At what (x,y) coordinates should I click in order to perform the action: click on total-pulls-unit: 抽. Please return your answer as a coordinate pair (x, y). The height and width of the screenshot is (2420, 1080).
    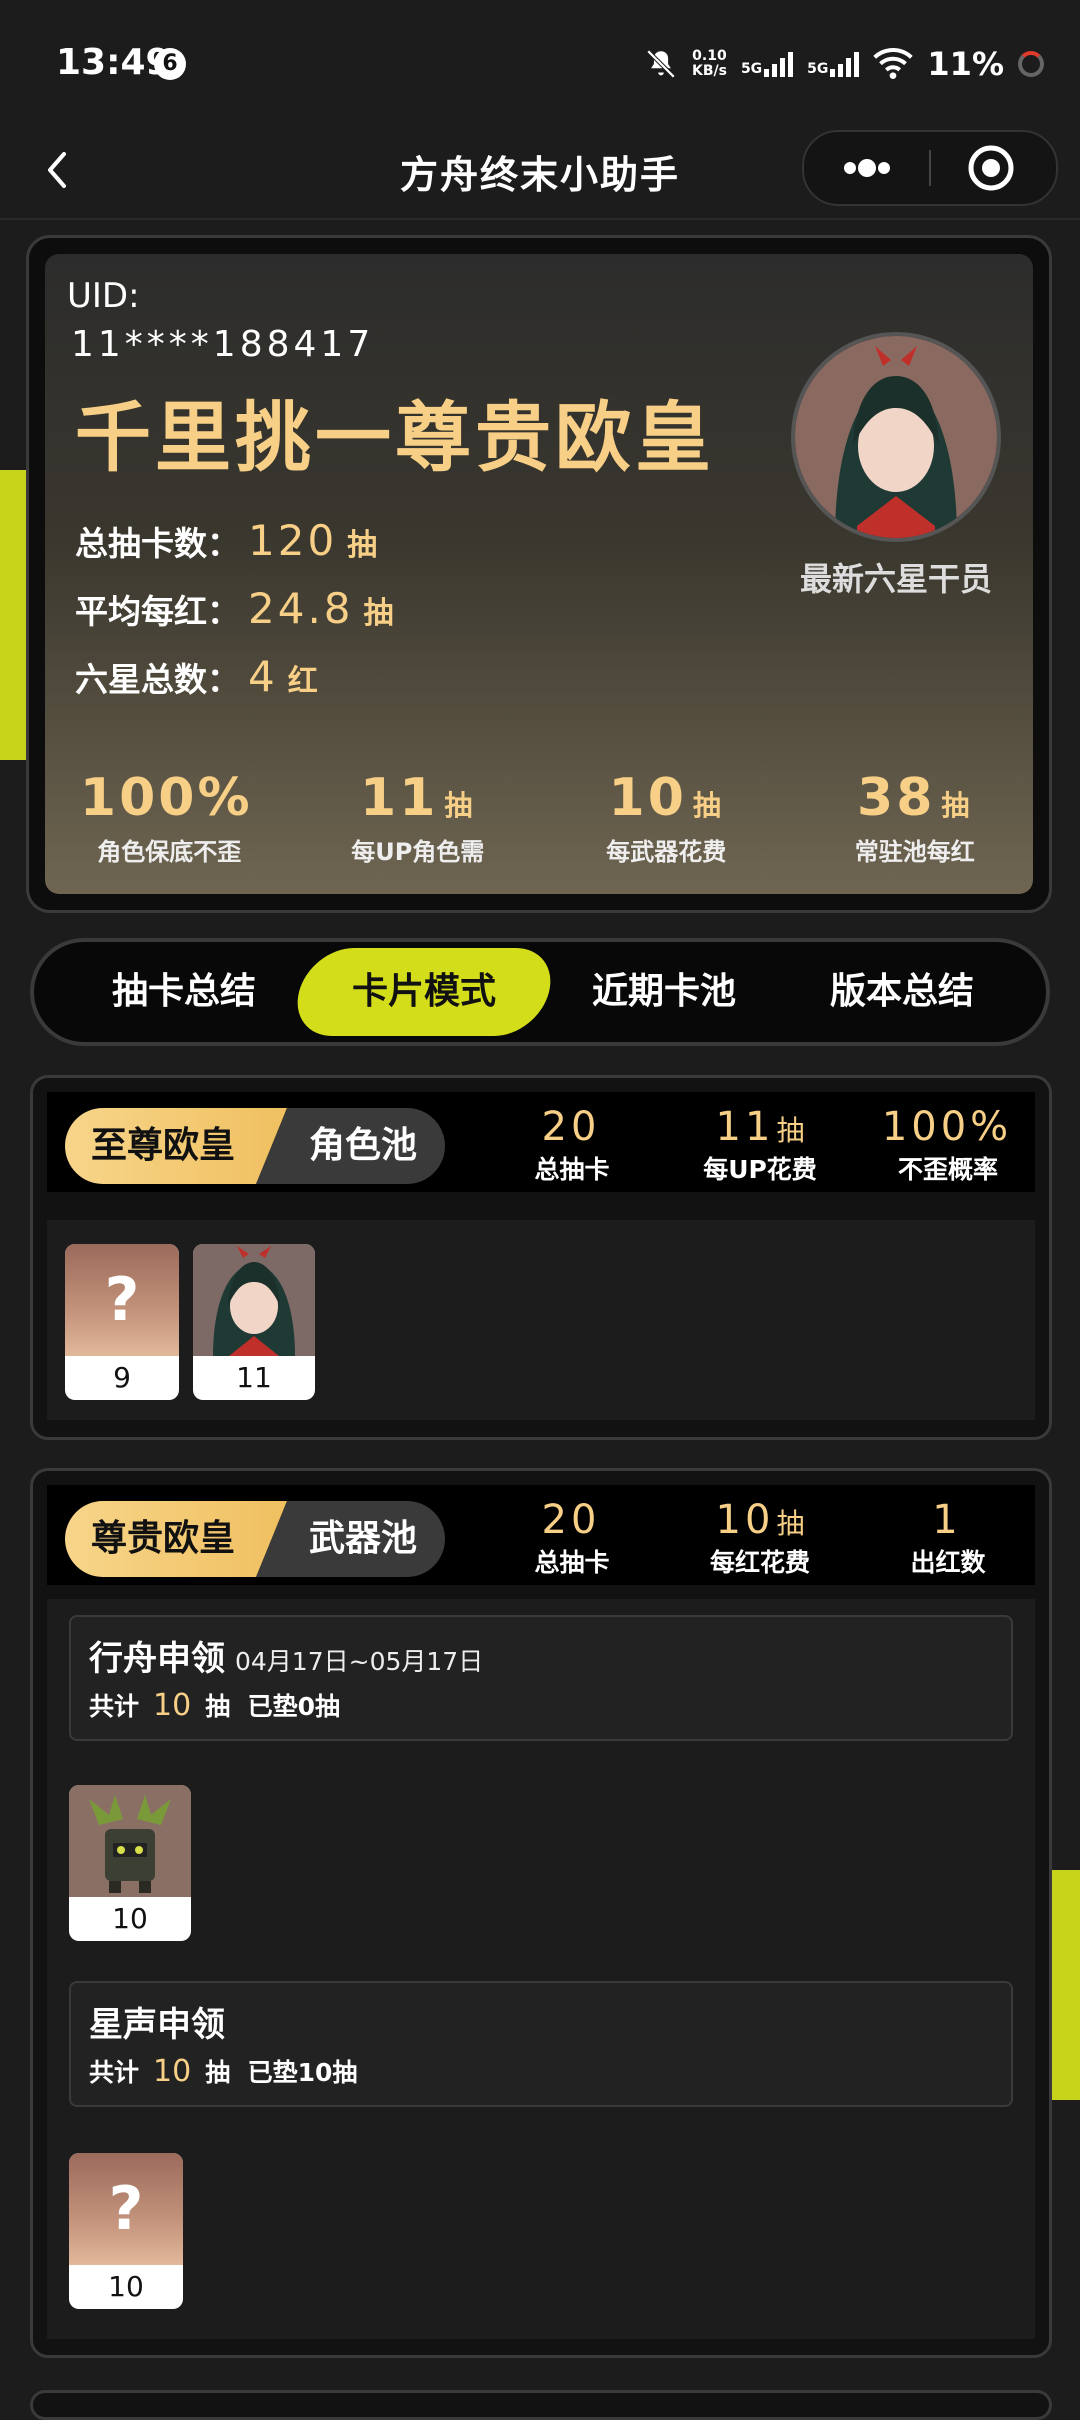
    Looking at the image, I should click on (362, 545).